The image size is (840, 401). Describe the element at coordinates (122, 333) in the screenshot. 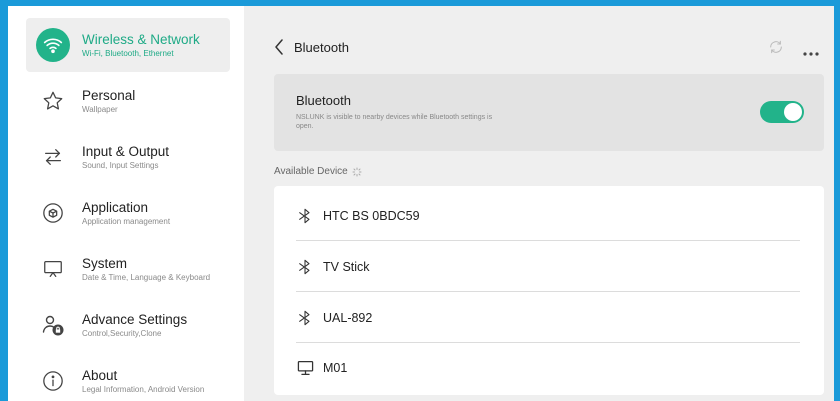

I see `sidebar-item-subtitle: Control,Security,Clone` at that location.